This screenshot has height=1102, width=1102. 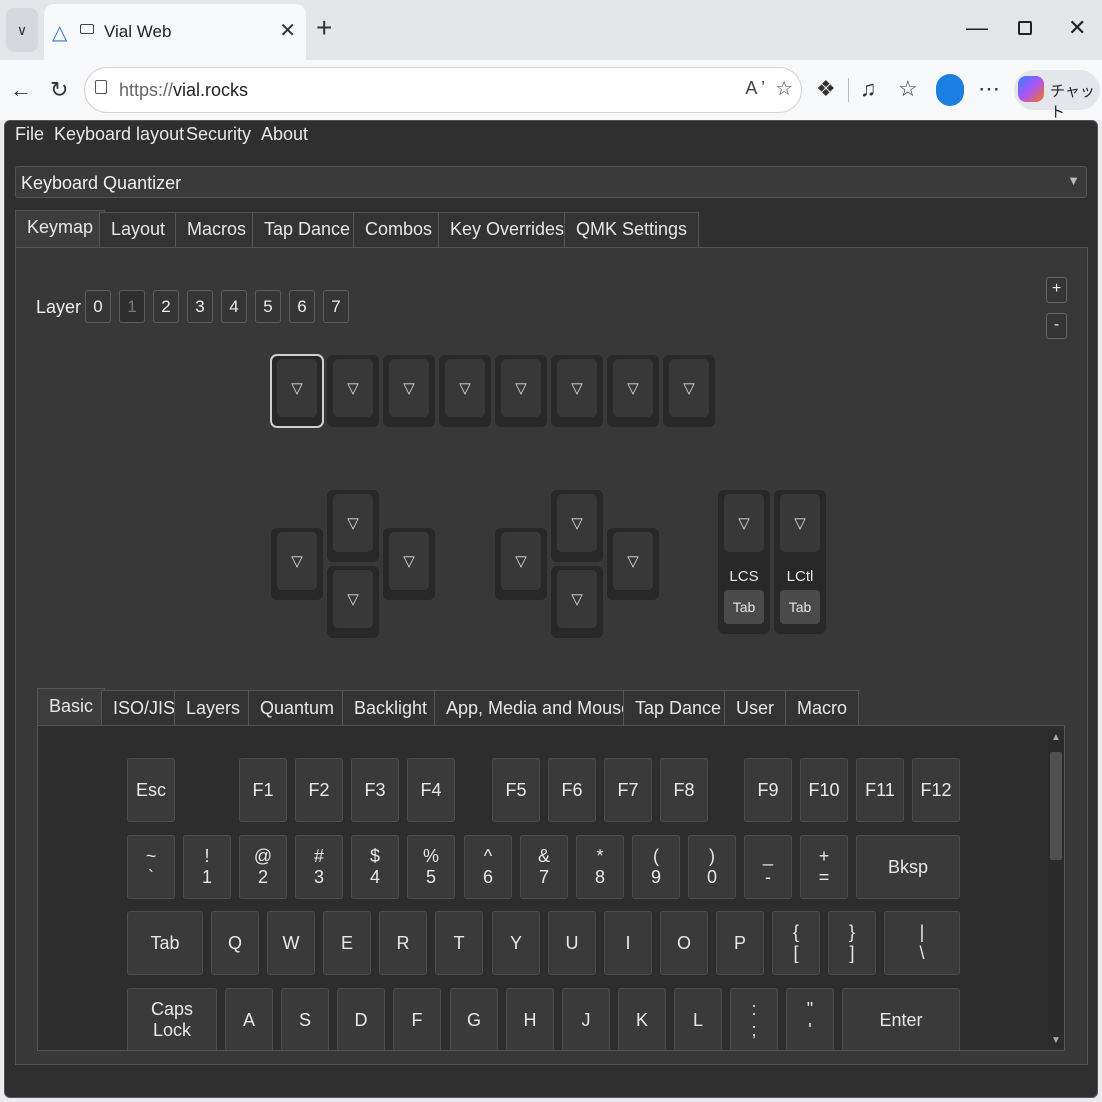 I want to click on layer-button-2: 2, so click(x=166, y=306).